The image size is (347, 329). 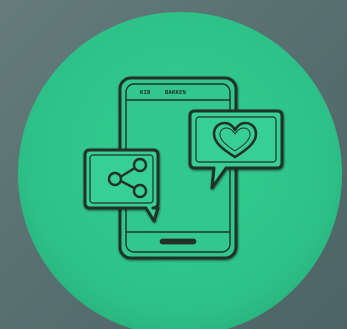 What do you see at coordinates (145, 93) in the screenshot?
I see `phone-header-left: KIB` at bounding box center [145, 93].